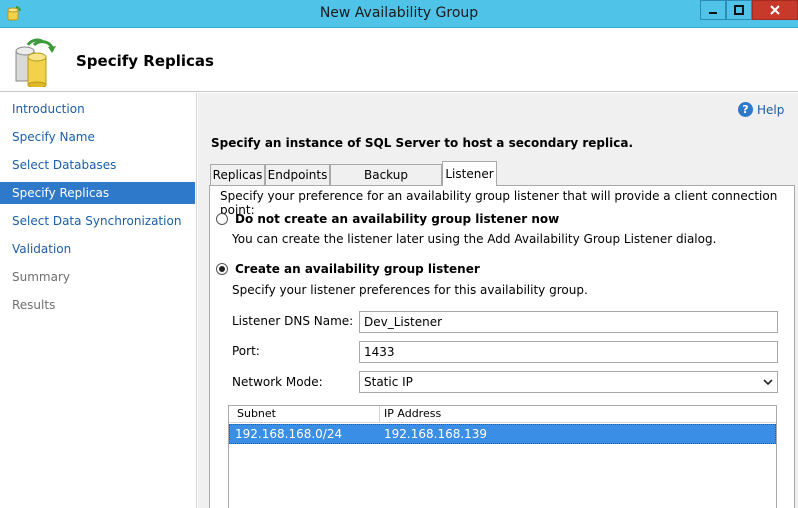 The height and width of the screenshot is (508, 798). I want to click on minimize-button, so click(713, 10).